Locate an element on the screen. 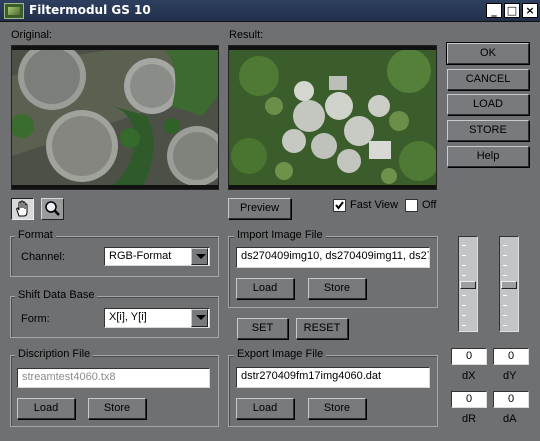  original-aerial-photo is located at coordinates (118, 115).